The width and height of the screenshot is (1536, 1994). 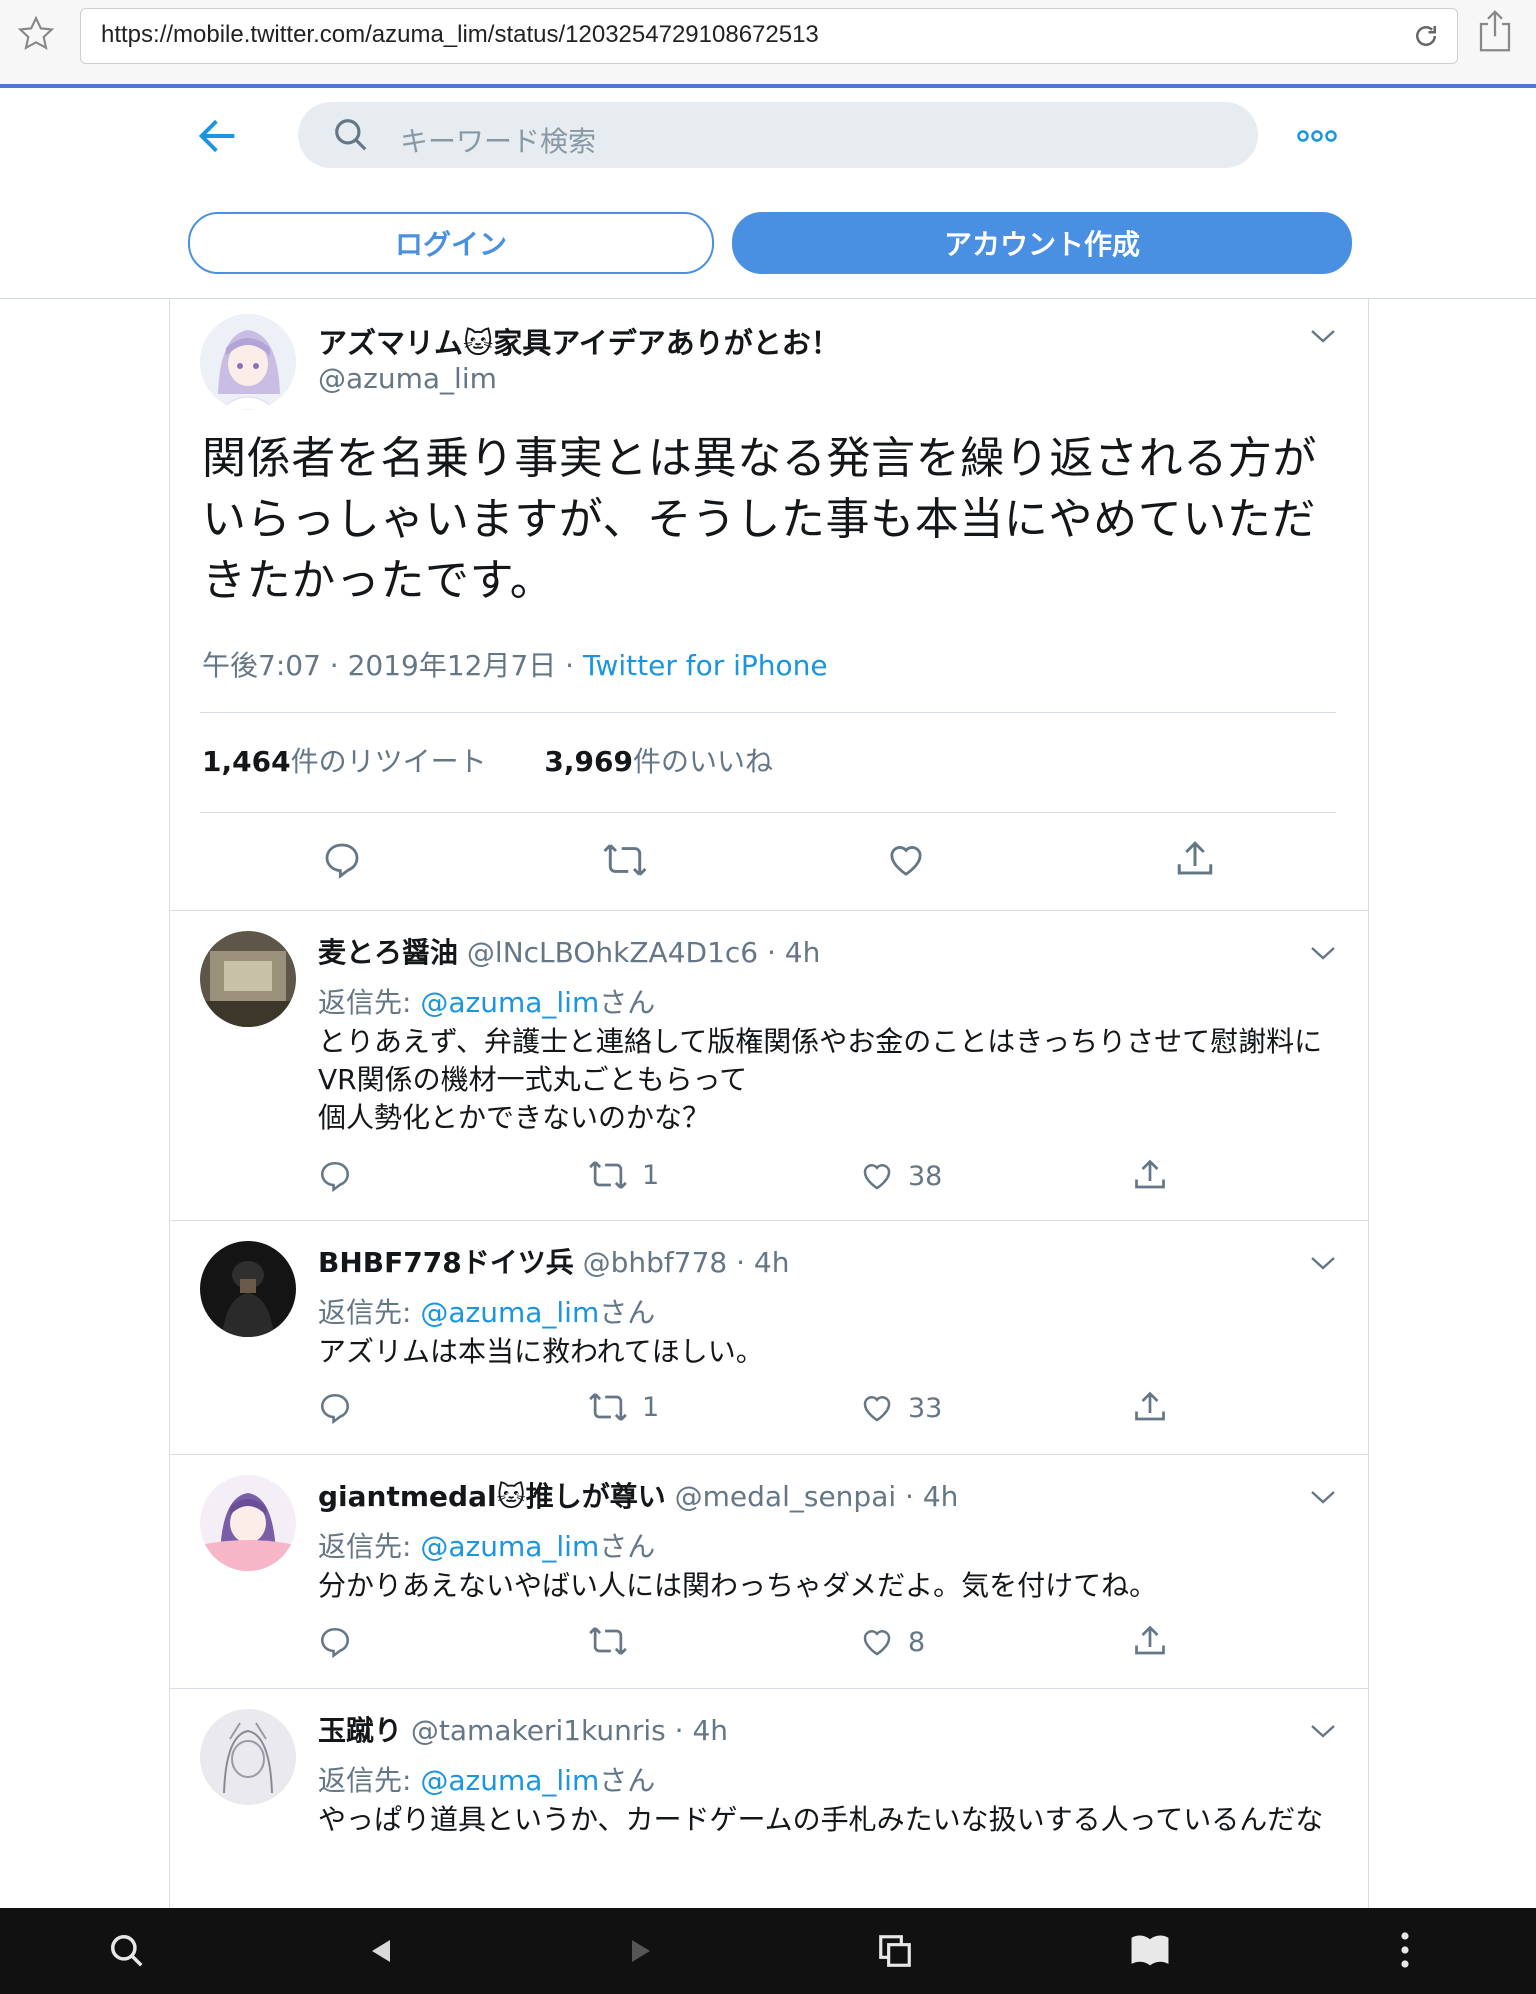 I want to click on star-icon, so click(x=36, y=34).